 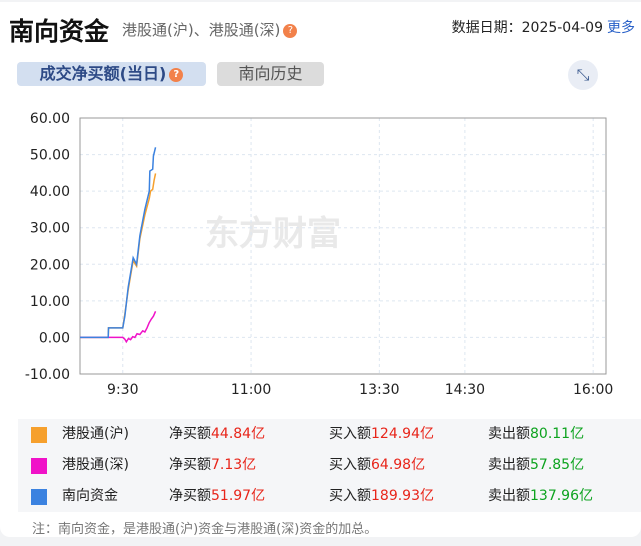 I want to click on legend-row: 南向资金 净买额51.97亿 买入额189.93亿 卖出额137.96亿, so click(x=329, y=496).